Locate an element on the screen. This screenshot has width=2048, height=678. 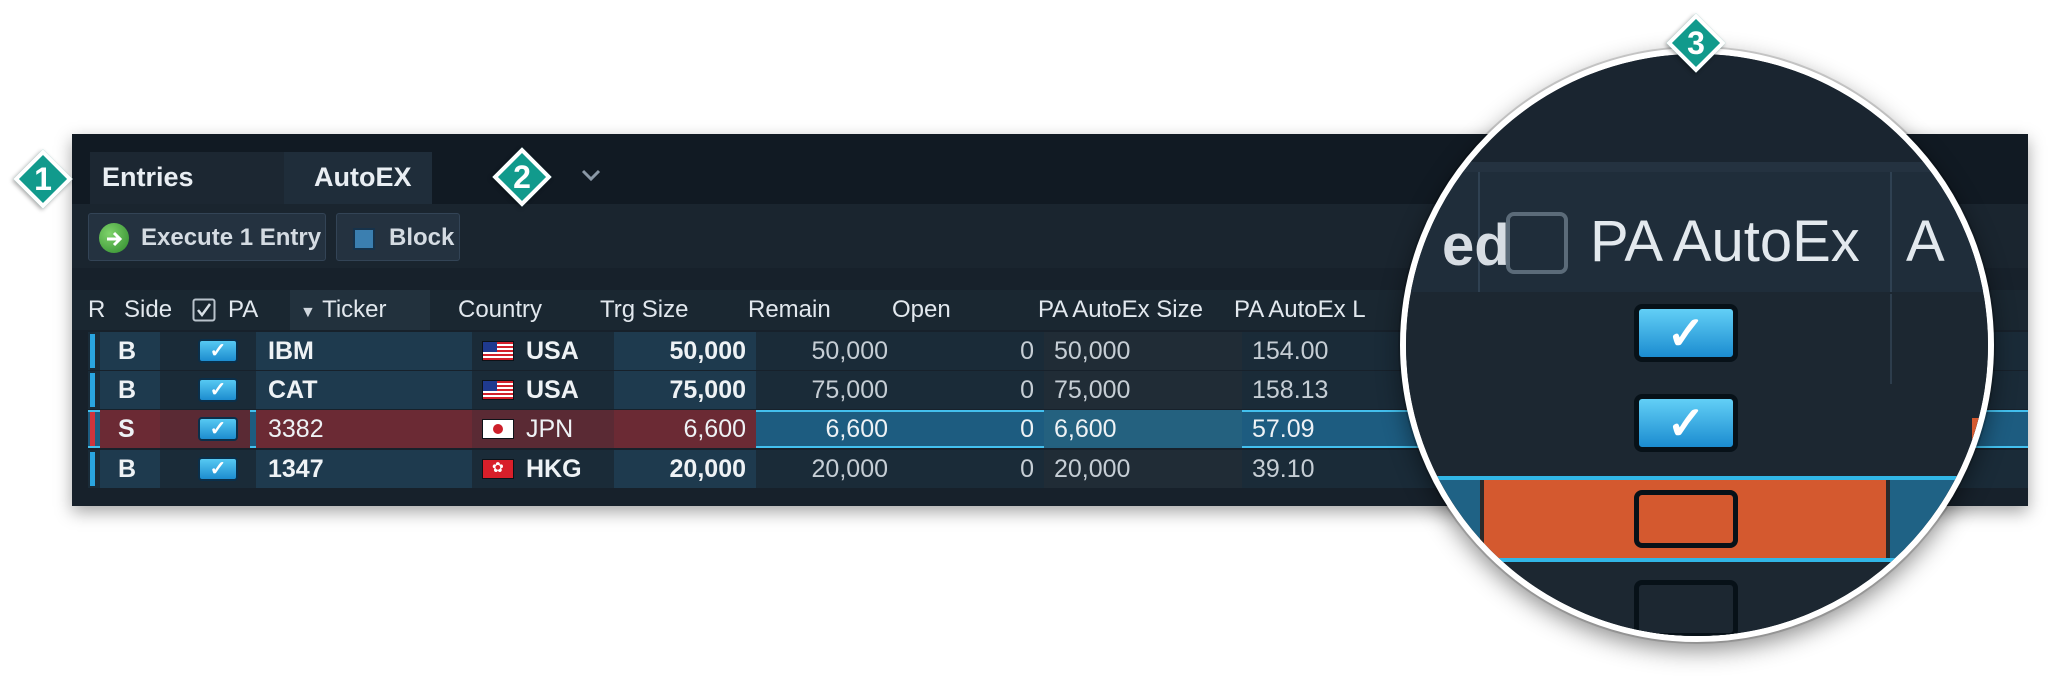
execute-entry-button: Execute 1 Entry is located at coordinates (207, 237).